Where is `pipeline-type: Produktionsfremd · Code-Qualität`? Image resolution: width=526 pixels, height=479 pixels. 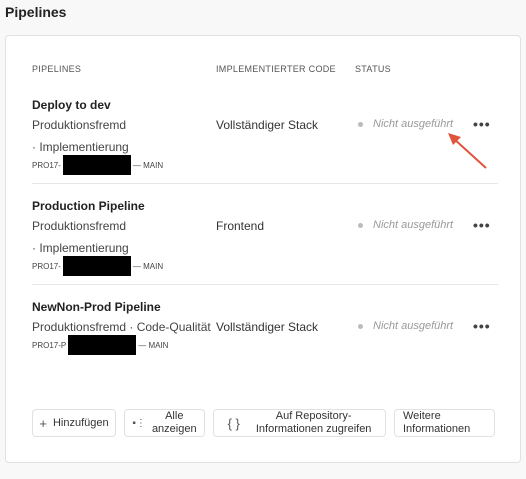 pipeline-type: Produktionsfremd · Code-Qualität is located at coordinates (121, 327).